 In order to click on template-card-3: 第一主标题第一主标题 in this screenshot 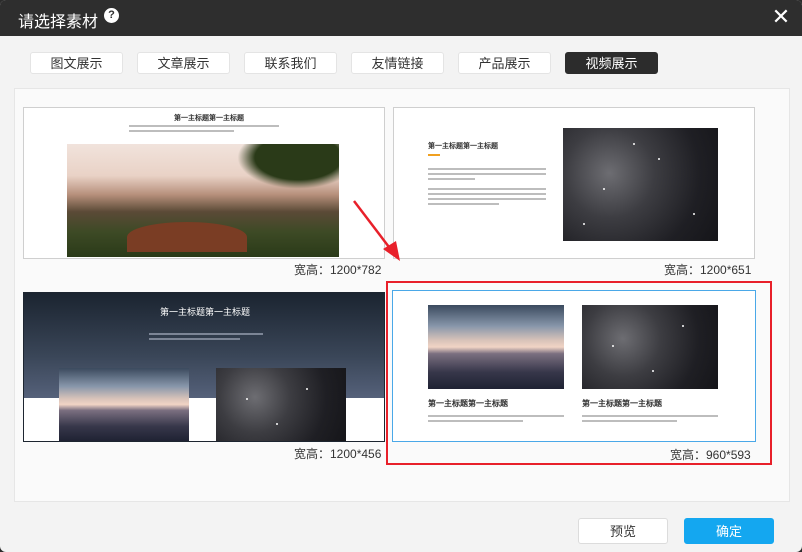, I will do `click(204, 367)`.